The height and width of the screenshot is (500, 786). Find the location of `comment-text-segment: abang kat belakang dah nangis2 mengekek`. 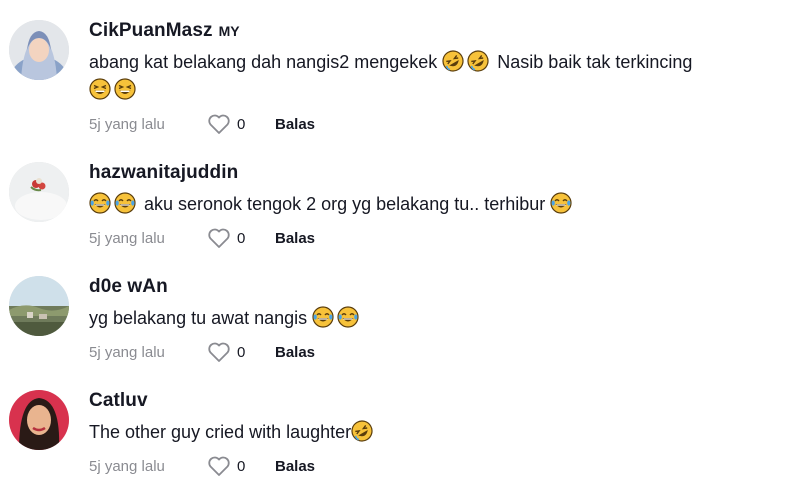

comment-text-segment: abang kat belakang dah nangis2 mengekek is located at coordinates (266, 62).